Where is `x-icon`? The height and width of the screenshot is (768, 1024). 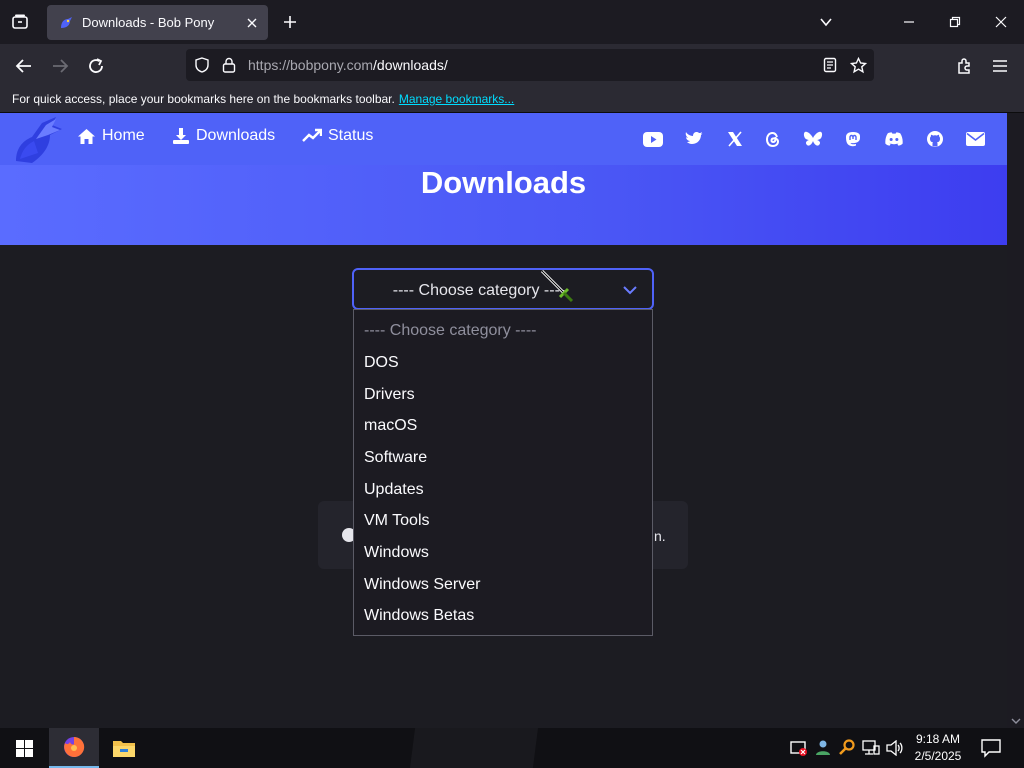
x-icon is located at coordinates (735, 139).